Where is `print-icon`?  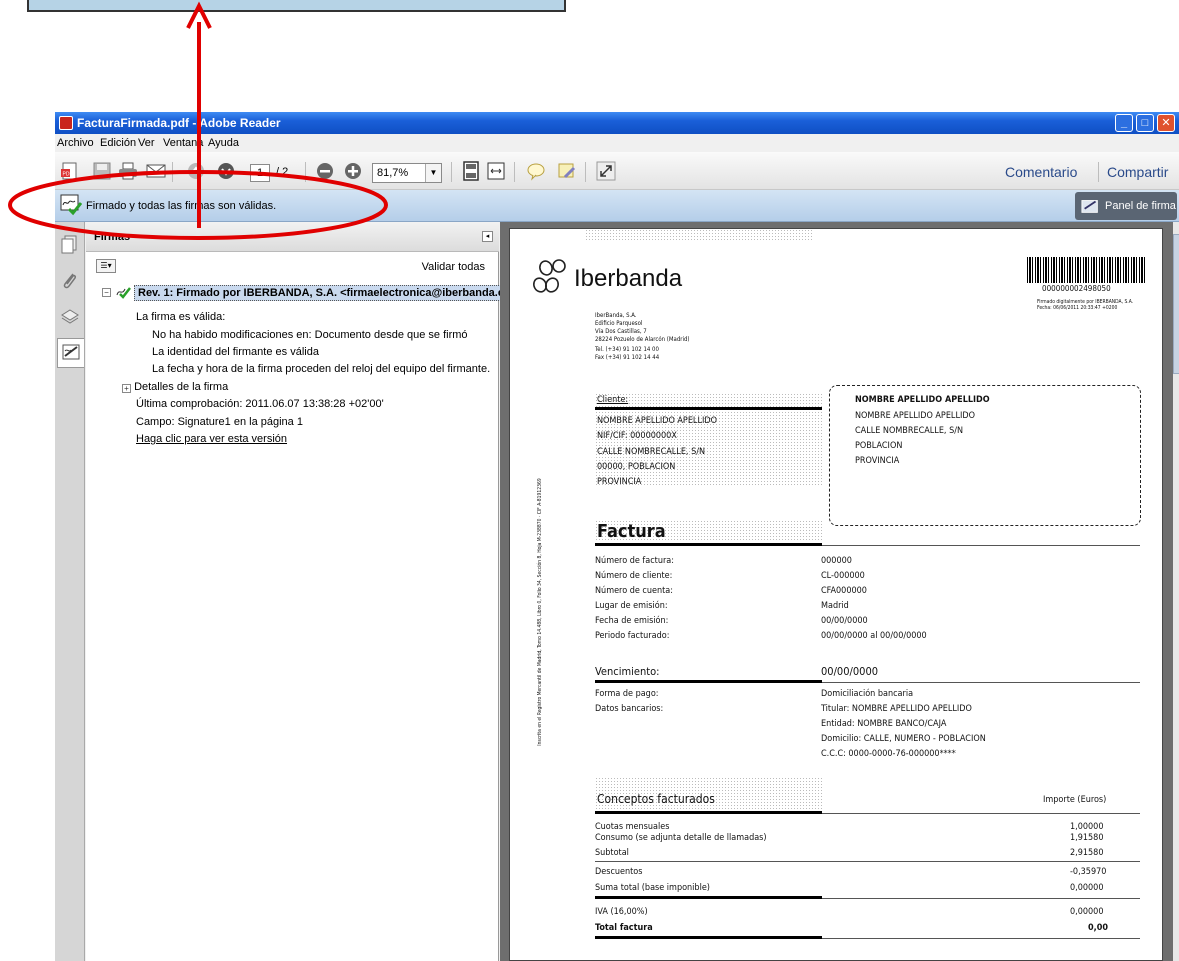 print-icon is located at coordinates (128, 171).